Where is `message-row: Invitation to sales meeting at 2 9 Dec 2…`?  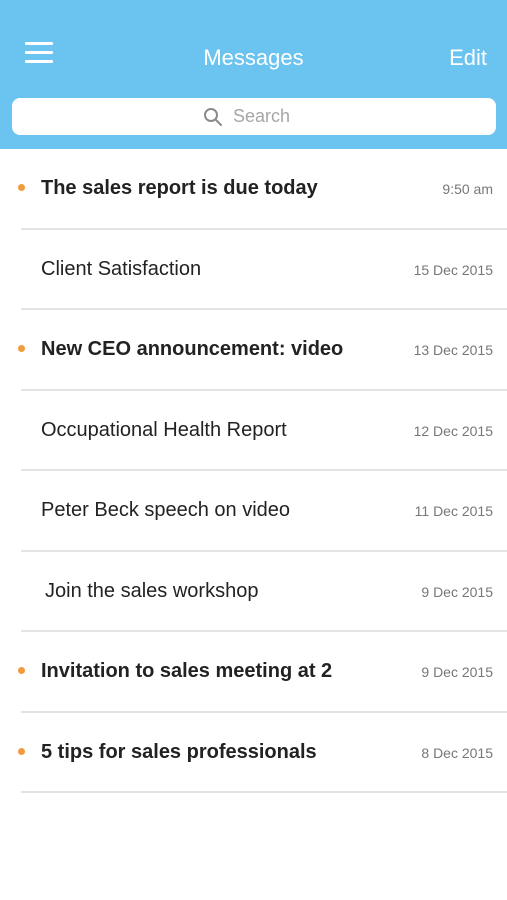 message-row: Invitation to sales meeting at 2 9 Dec 2… is located at coordinates (253, 672).